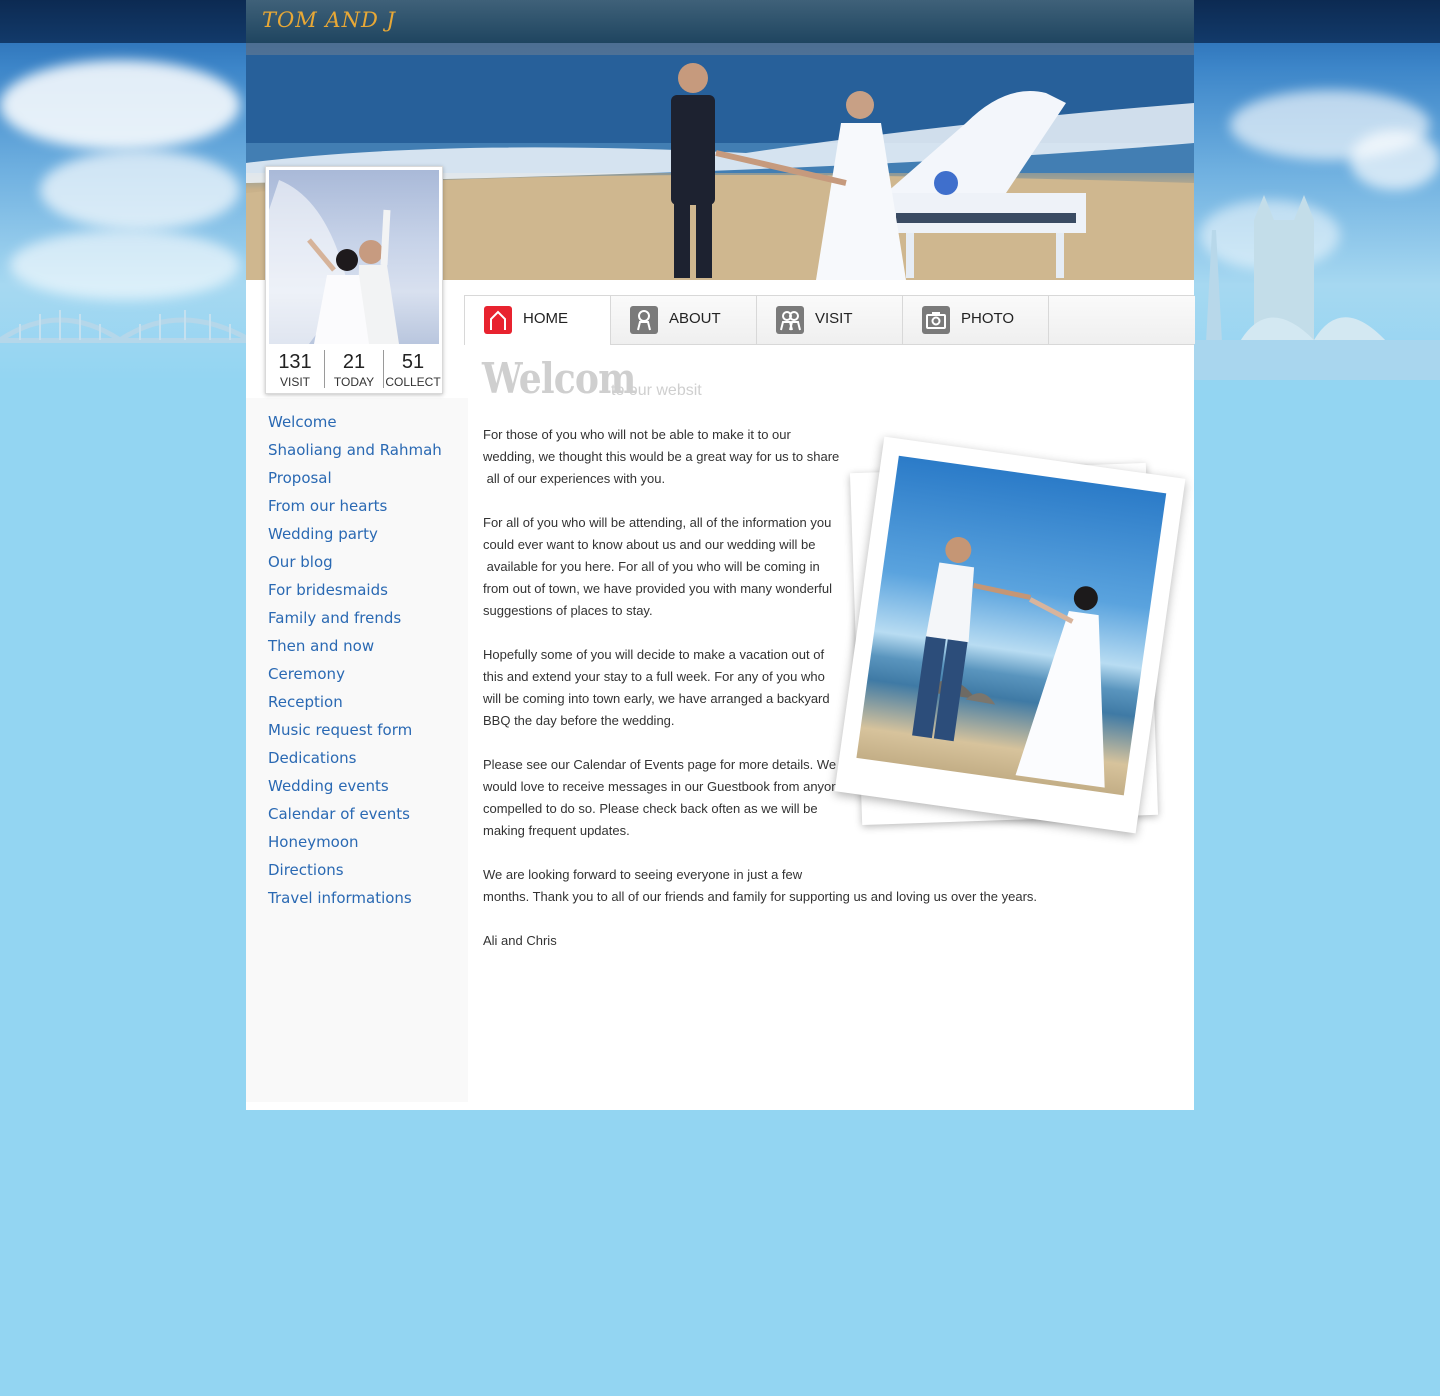  I want to click on sidebar-link-honeymoon: Honeymoon, so click(313, 842).